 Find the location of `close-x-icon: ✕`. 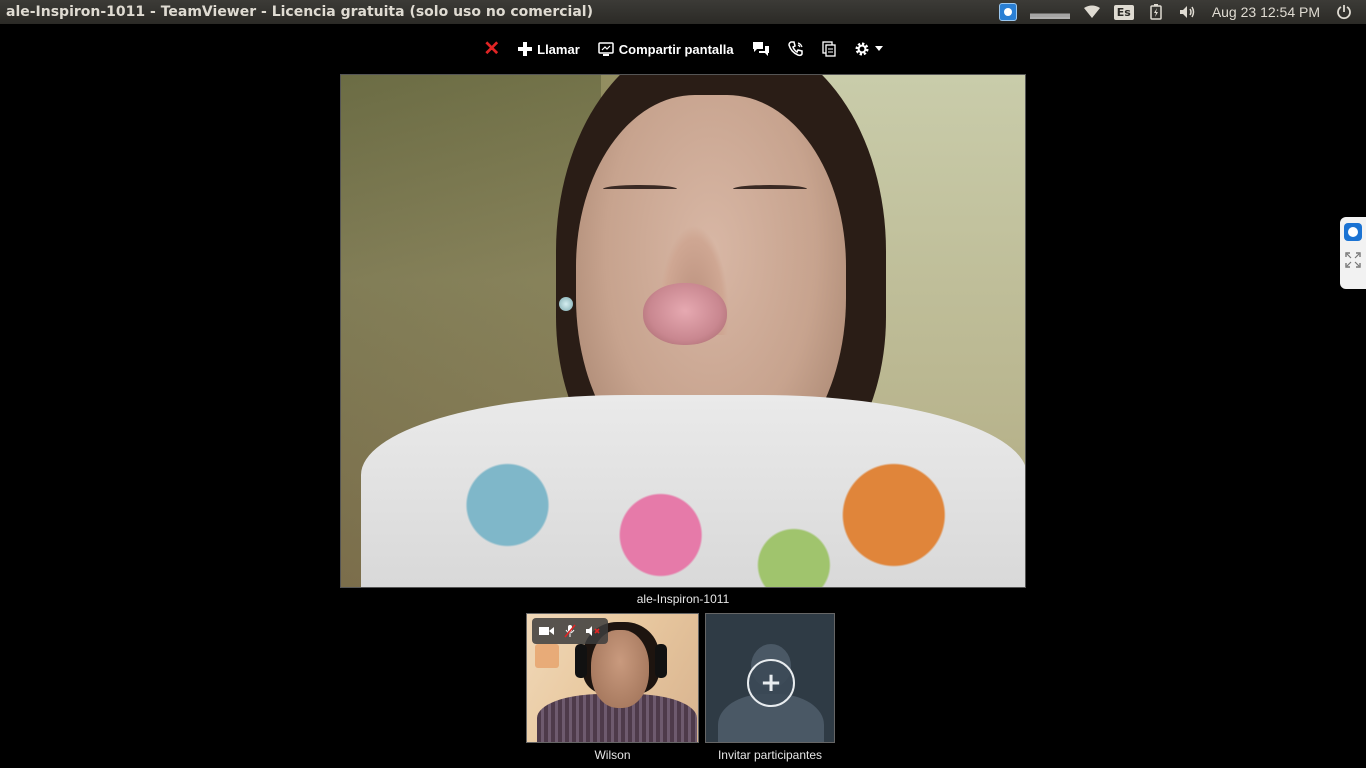

close-x-icon: ✕ is located at coordinates (492, 49).